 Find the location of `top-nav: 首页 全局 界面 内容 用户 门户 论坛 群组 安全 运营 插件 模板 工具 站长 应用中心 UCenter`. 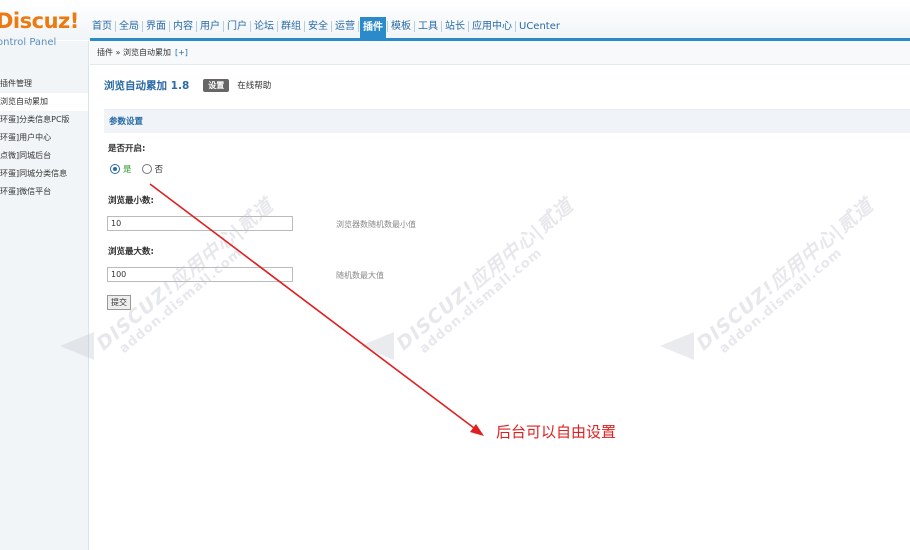

top-nav: 首页 全局 界面 内容 用户 门户 论坛 群组 安全 运营 插件 模板 工具 站长 应用中心 UCenter is located at coordinates (326, 27).